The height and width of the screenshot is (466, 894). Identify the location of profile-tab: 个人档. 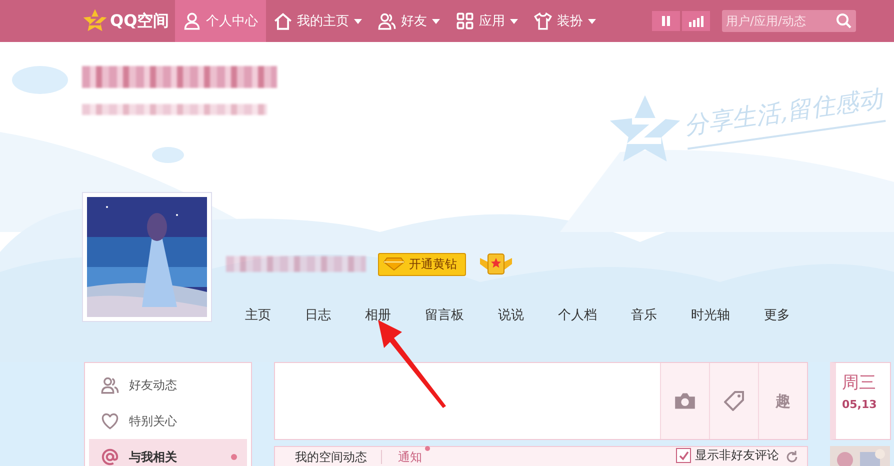
(577, 315).